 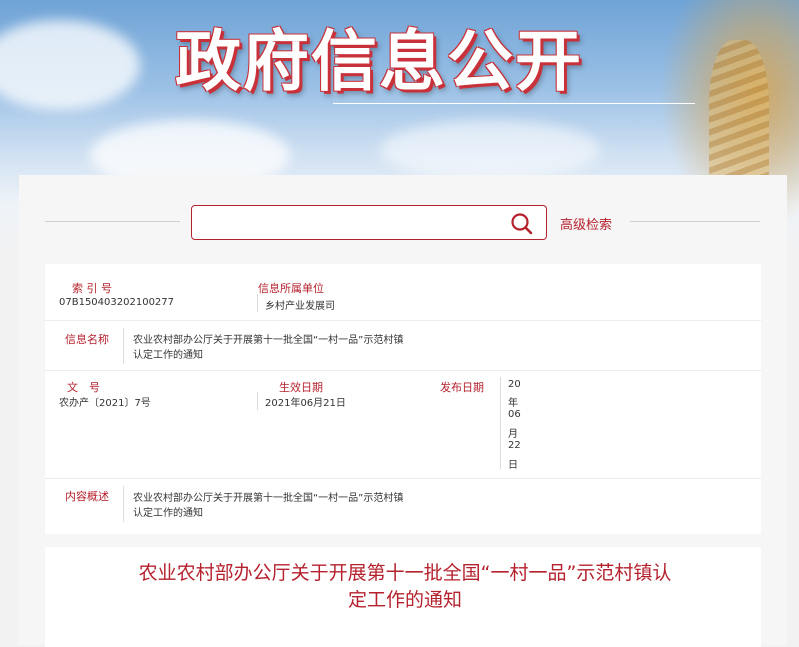 I want to click on article-header: 农业农村部办公厅关于开展第十一批全国“一村一品”示范村镇认 定工作的通知, so click(x=403, y=597).